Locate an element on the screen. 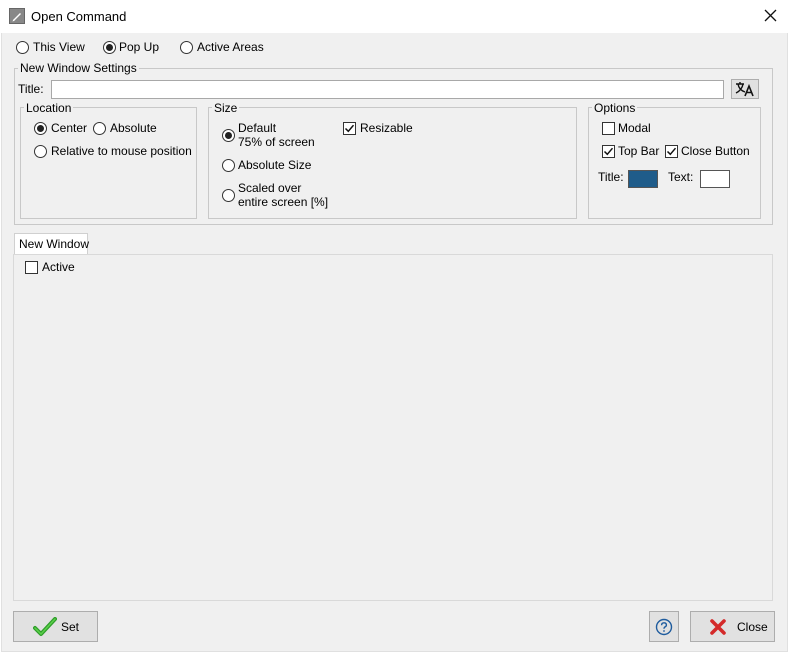  radio-size-scaled is located at coordinates (228, 195).